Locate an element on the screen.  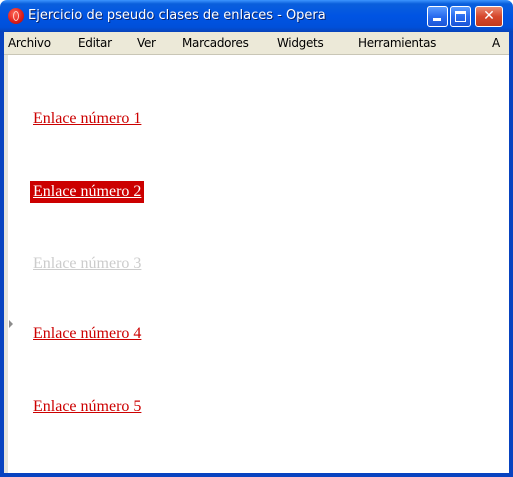
menu-item-ayuda: A is located at coordinates (496, 43).